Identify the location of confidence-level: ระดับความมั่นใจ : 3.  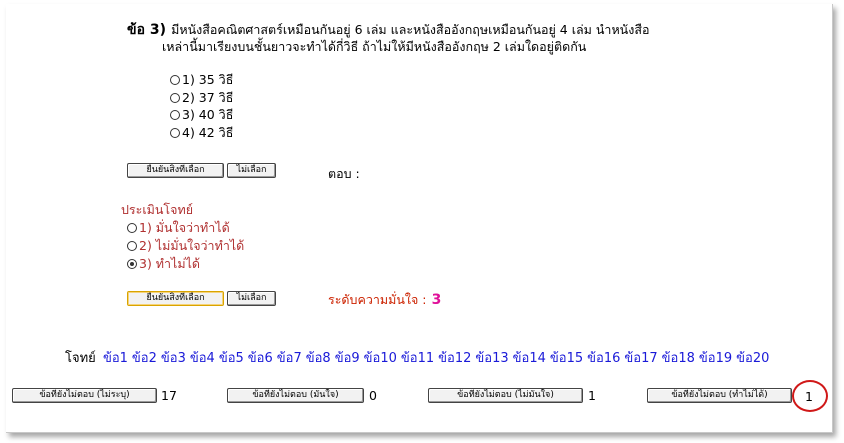
(384, 299).